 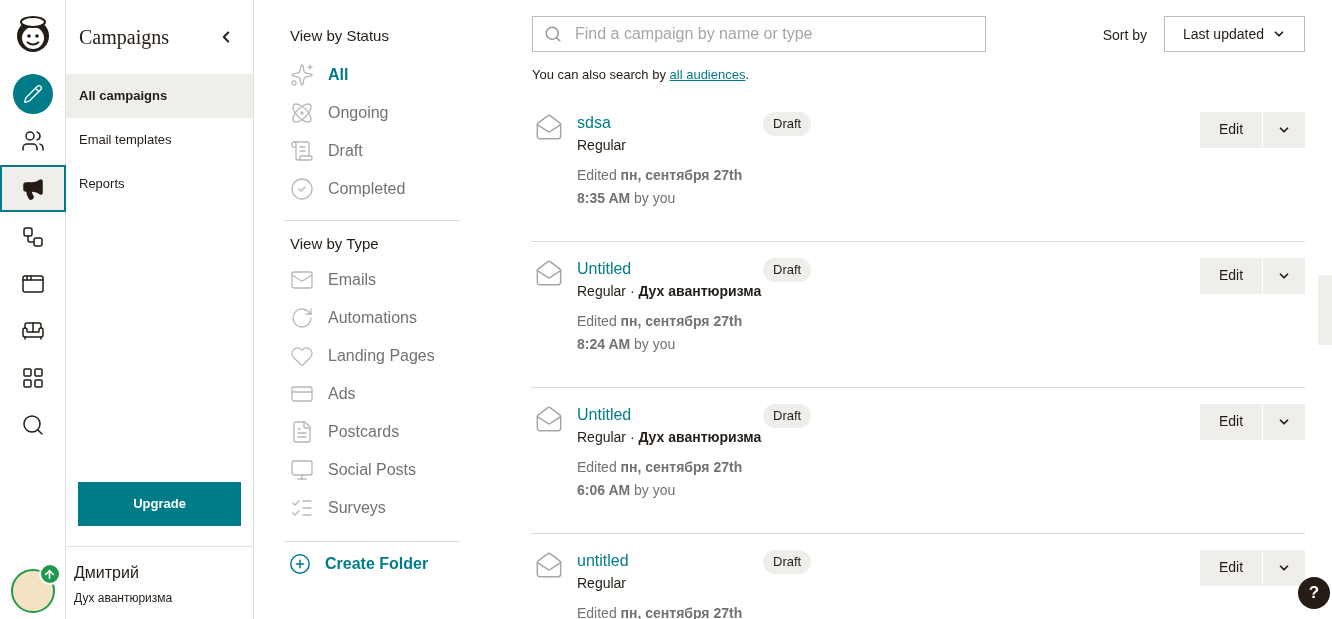 I want to click on section-heading: View by Type, so click(x=334, y=243).